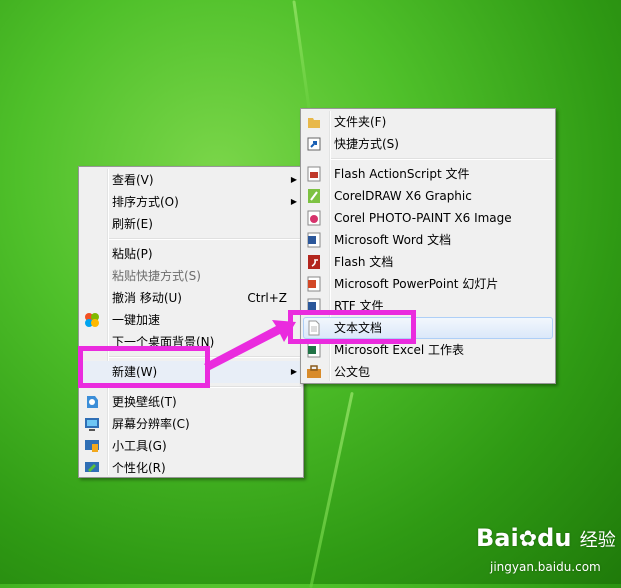  I want to click on menu-item-label: 排序方式(O), so click(145, 202).